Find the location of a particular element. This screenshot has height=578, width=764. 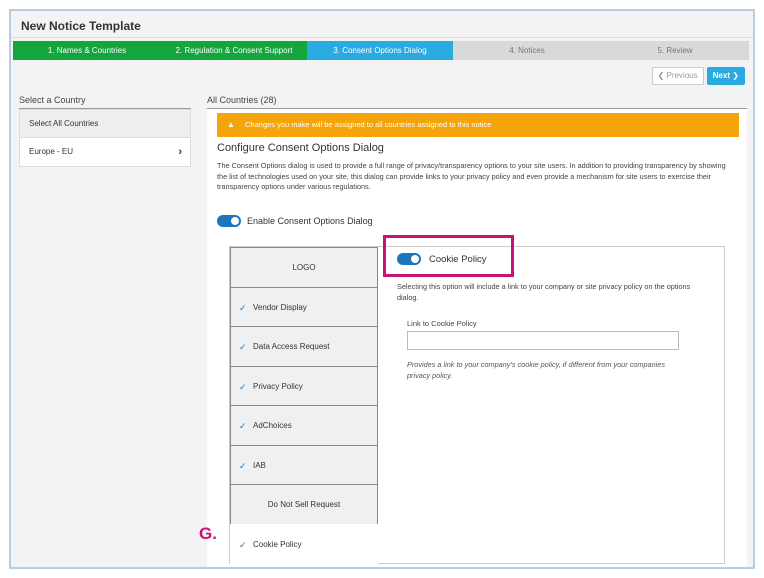

chevron-right-icon: ❯ is located at coordinates (735, 75).